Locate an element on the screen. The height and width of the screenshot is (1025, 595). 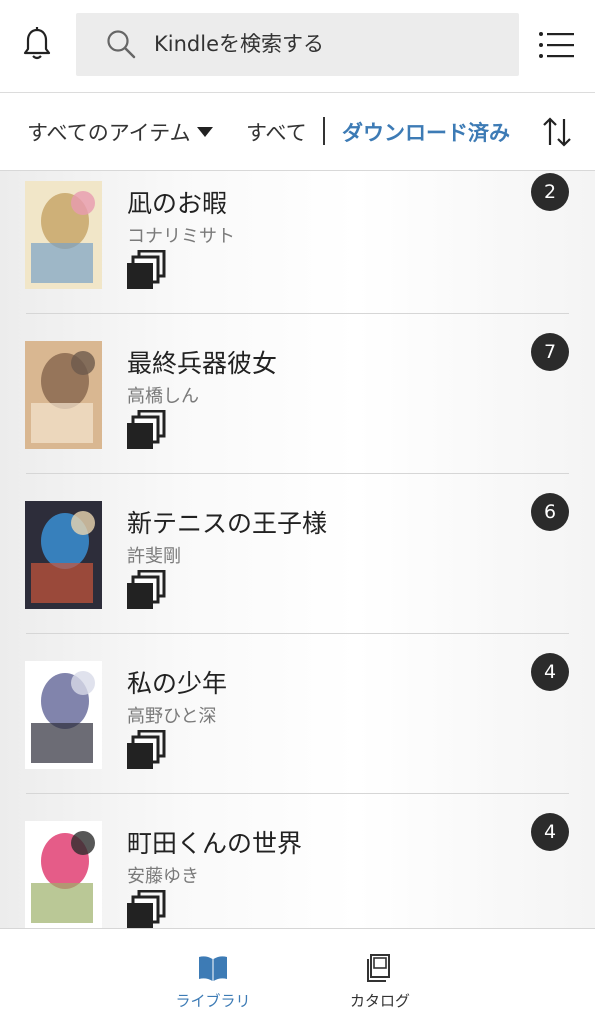
search-box is located at coordinates (297, 44).